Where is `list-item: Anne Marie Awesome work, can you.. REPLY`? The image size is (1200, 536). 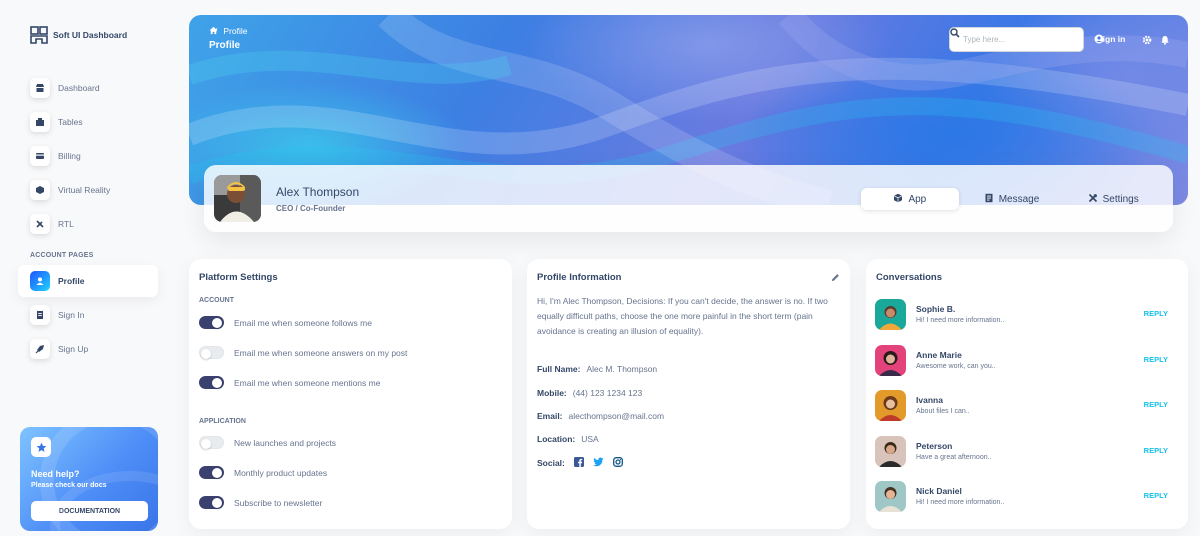 list-item: Anne Marie Awesome work, can you.. REPLY is located at coordinates (1026, 361).